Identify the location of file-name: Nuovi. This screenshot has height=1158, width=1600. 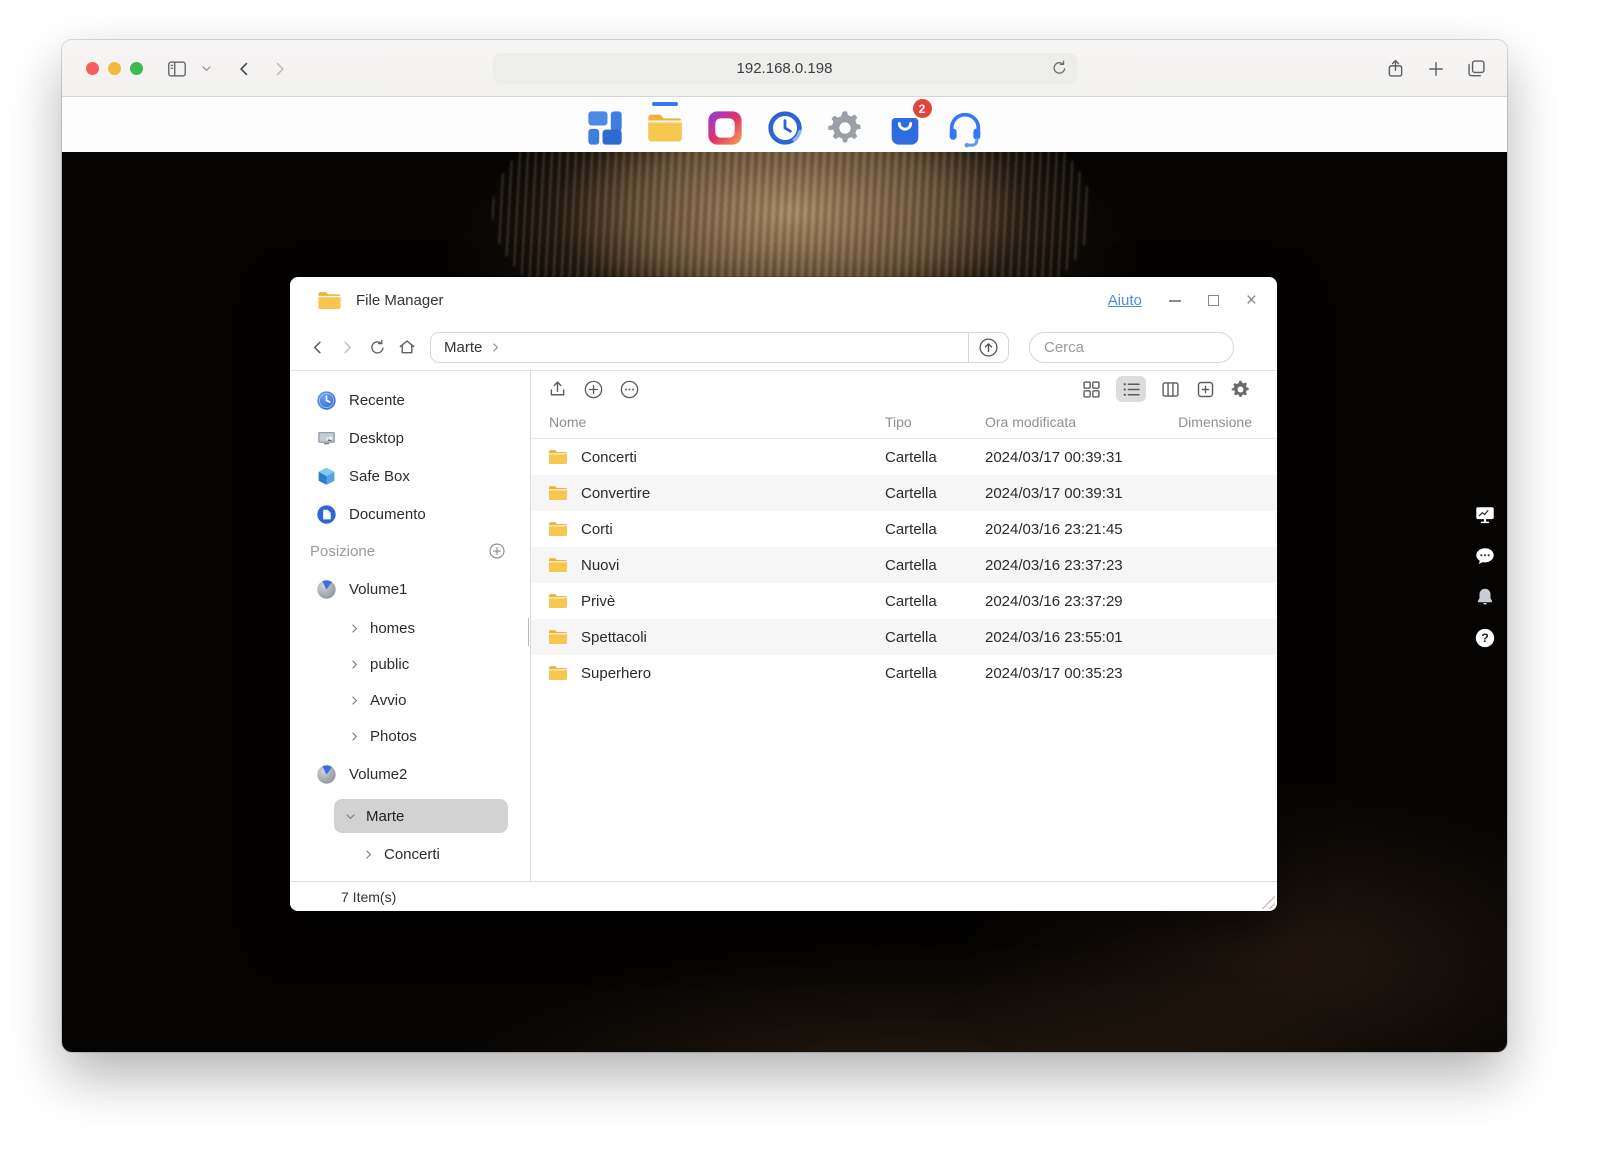
(600, 565).